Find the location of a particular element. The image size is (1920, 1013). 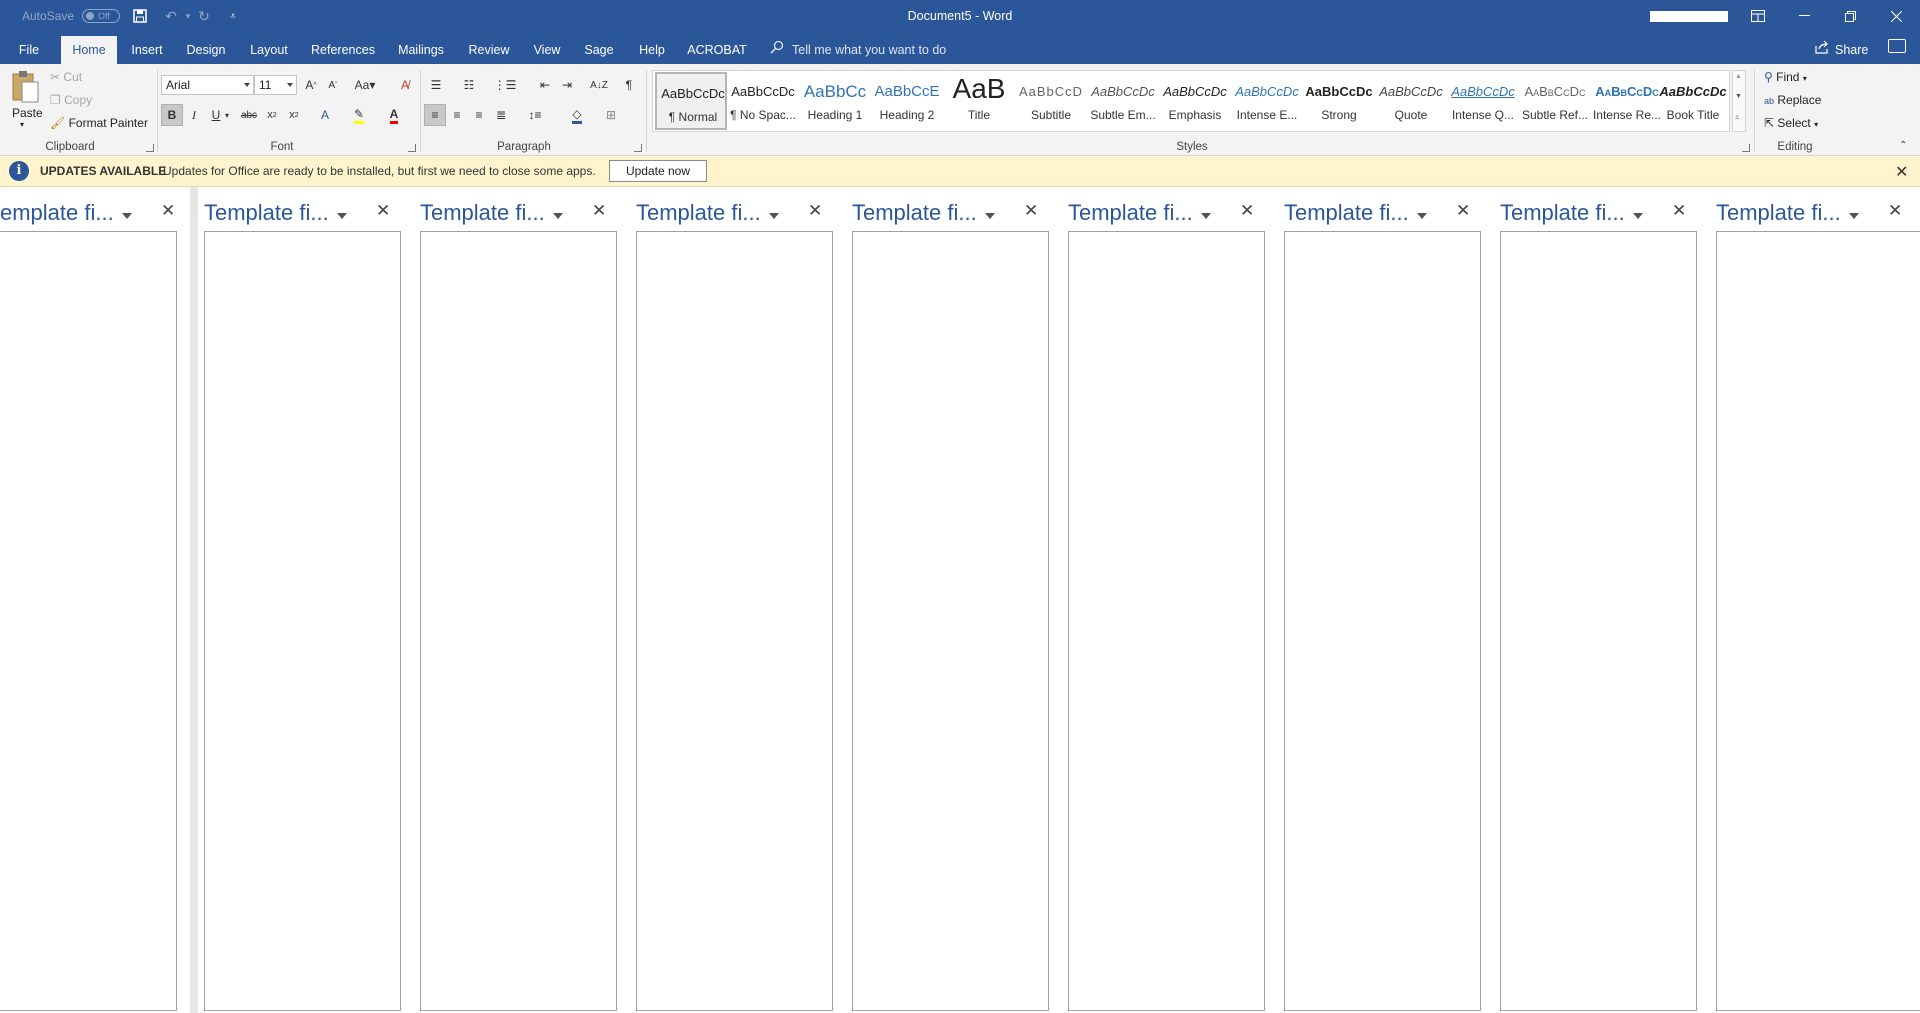

clipboard-launcher-icon is located at coordinates (150, 148).